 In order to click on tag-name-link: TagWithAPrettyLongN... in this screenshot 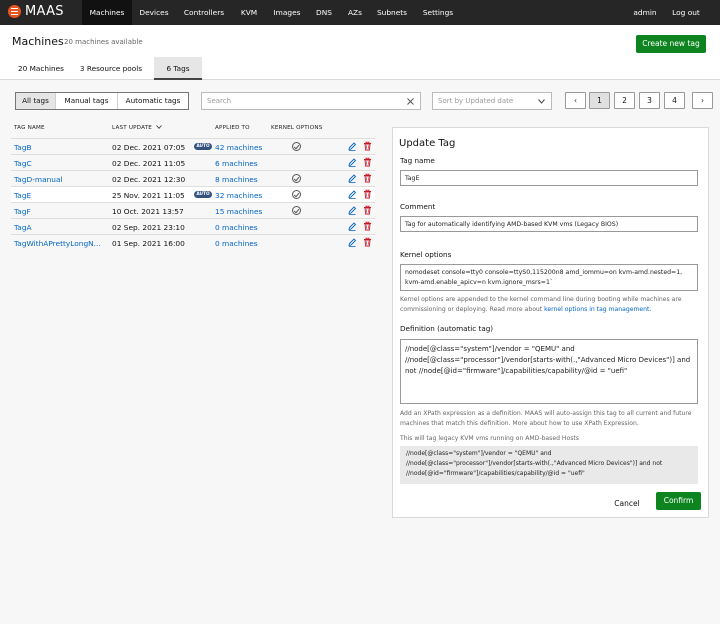, I will do `click(57, 243)`.